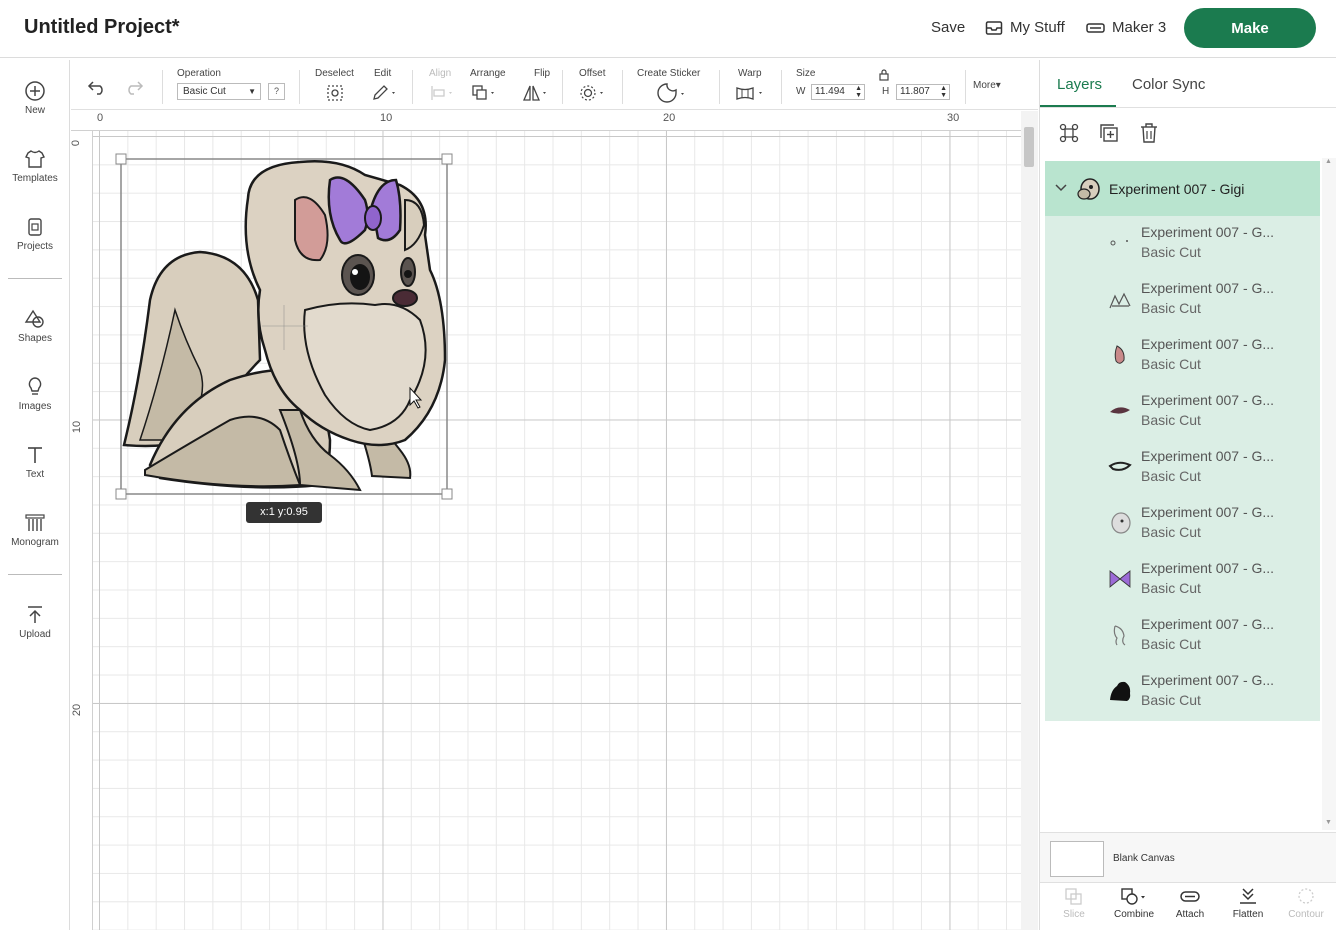  Describe the element at coordinates (801, 91) in the screenshot. I see `width-label: W` at that location.